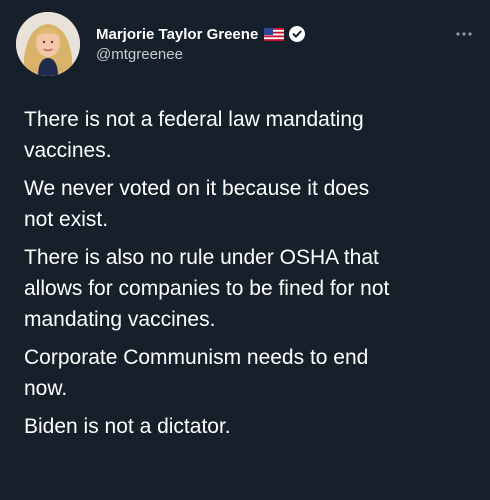 The width and height of the screenshot is (490, 500). What do you see at coordinates (196, 373) in the screenshot?
I see `tweet-paragraph: Corporate Communism needs to end now.` at bounding box center [196, 373].